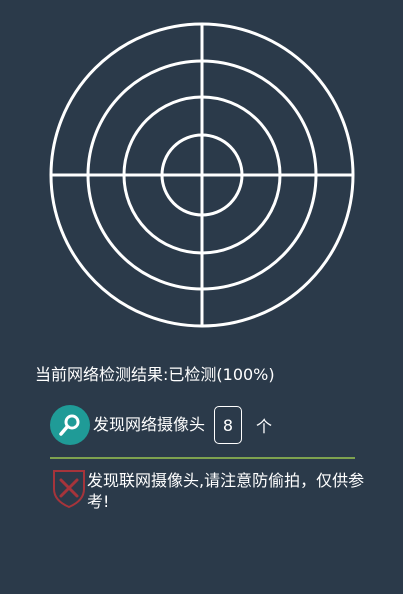 The height and width of the screenshot is (594, 403). What do you see at coordinates (228, 425) in the screenshot?
I see `camera-count: 8` at bounding box center [228, 425].